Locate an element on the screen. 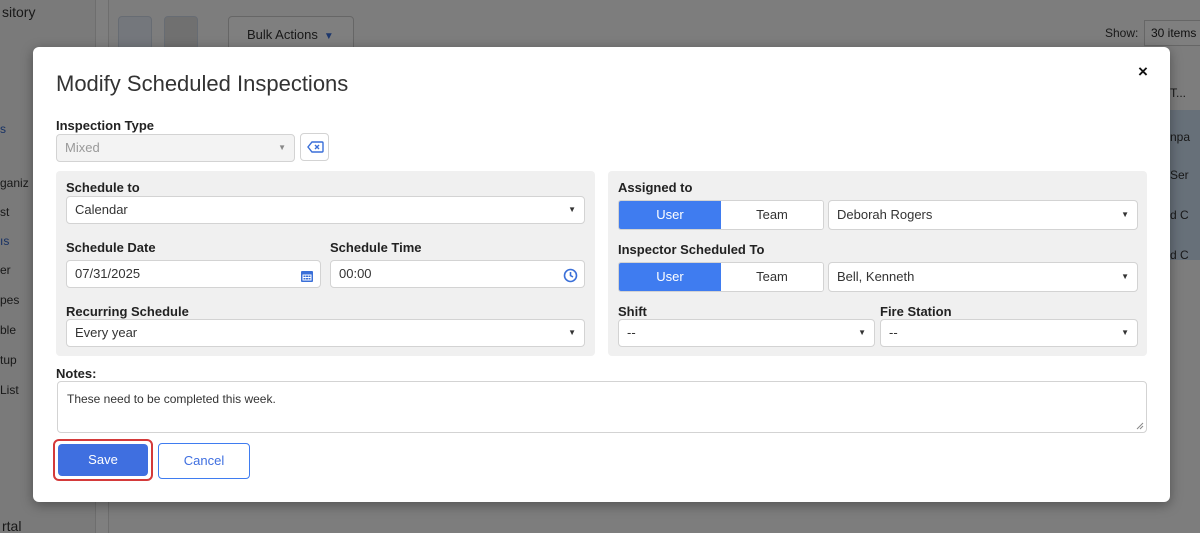 This screenshot has width=1200, height=533. shift-value: -- is located at coordinates (631, 332).